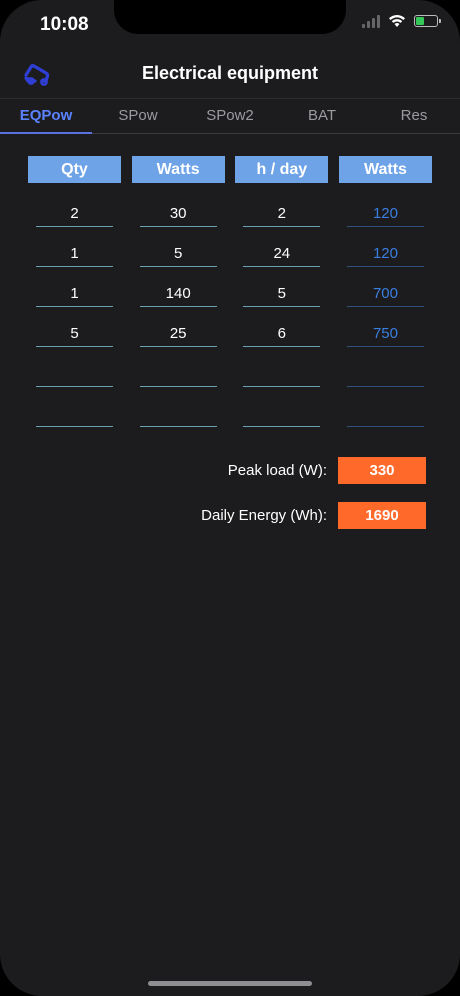  I want to click on hours-field: 2, so click(282, 213).